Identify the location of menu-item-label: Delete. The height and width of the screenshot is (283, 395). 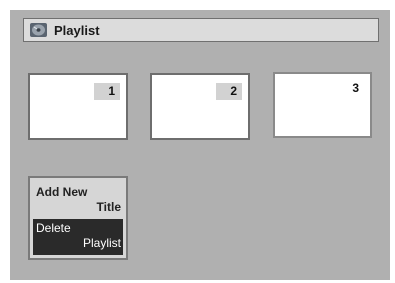
(53, 228).